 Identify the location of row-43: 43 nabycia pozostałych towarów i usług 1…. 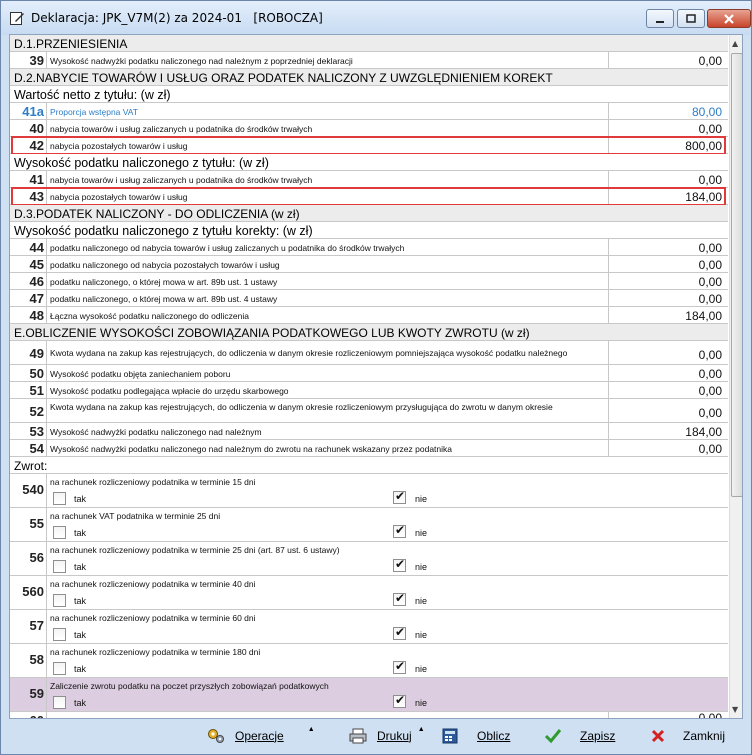
(369, 196).